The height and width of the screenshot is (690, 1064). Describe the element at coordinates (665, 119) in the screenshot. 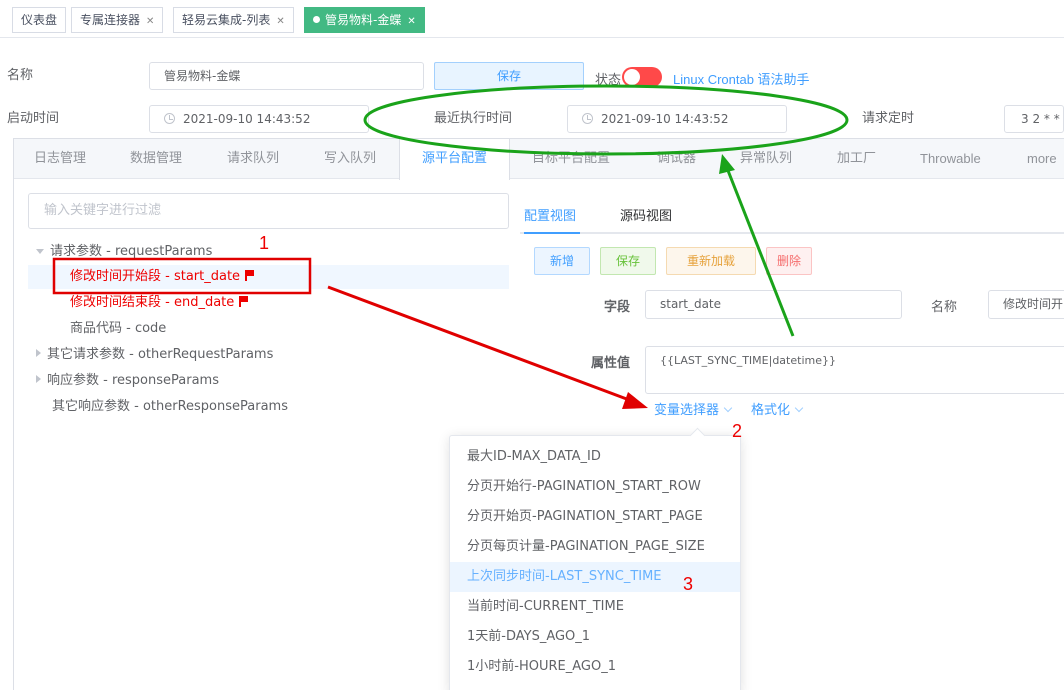

I see `last-exec-value: 2021-09-10 14:43:52` at that location.